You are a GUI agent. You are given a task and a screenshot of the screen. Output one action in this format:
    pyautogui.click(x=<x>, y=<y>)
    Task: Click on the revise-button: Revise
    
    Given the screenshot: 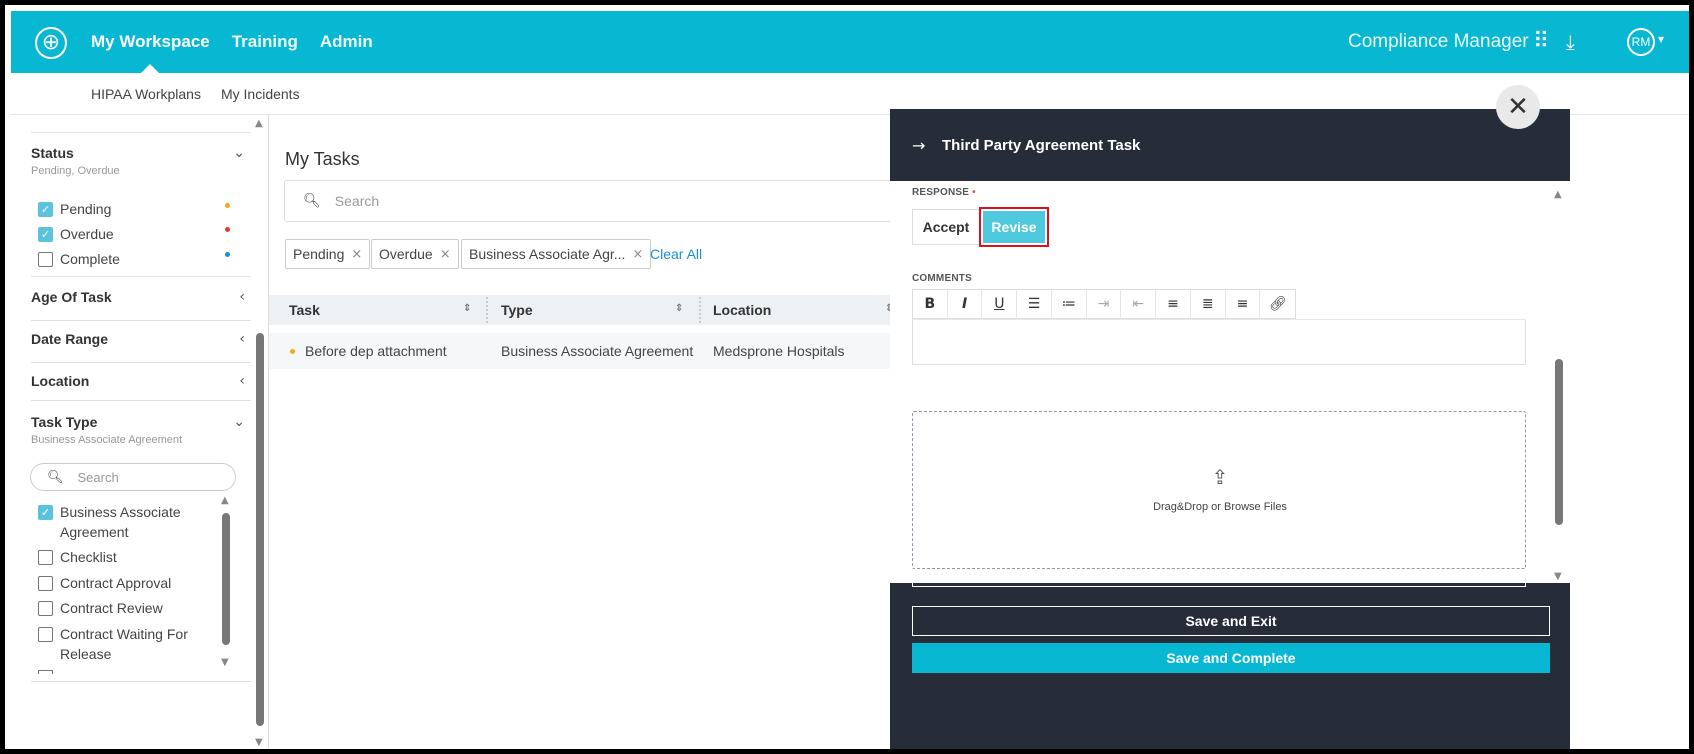 What is the action you would take?
    pyautogui.click(x=1014, y=227)
    